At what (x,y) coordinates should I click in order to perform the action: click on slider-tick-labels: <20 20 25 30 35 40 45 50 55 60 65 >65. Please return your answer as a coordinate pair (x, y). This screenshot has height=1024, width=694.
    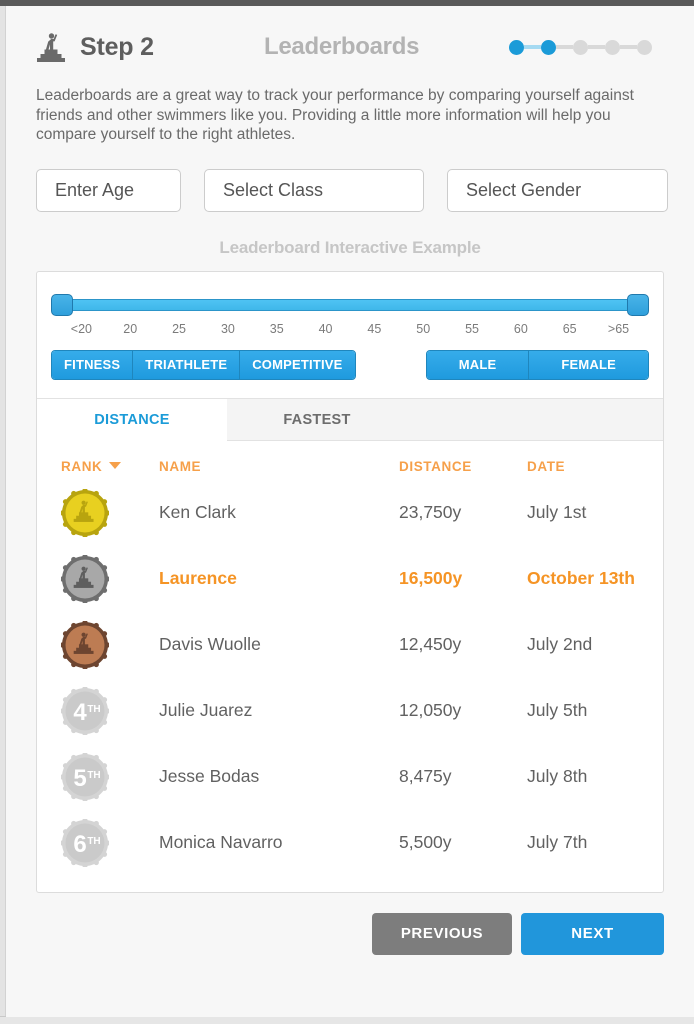
    Looking at the image, I should click on (350, 326).